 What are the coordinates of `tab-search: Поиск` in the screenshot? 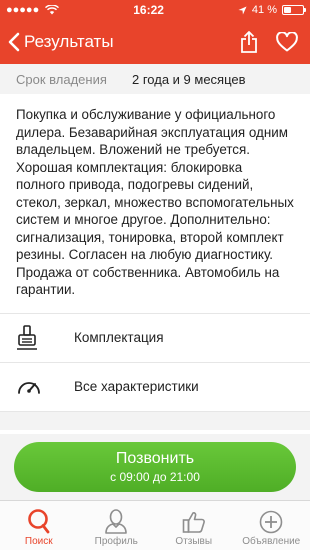 It's located at (39, 525).